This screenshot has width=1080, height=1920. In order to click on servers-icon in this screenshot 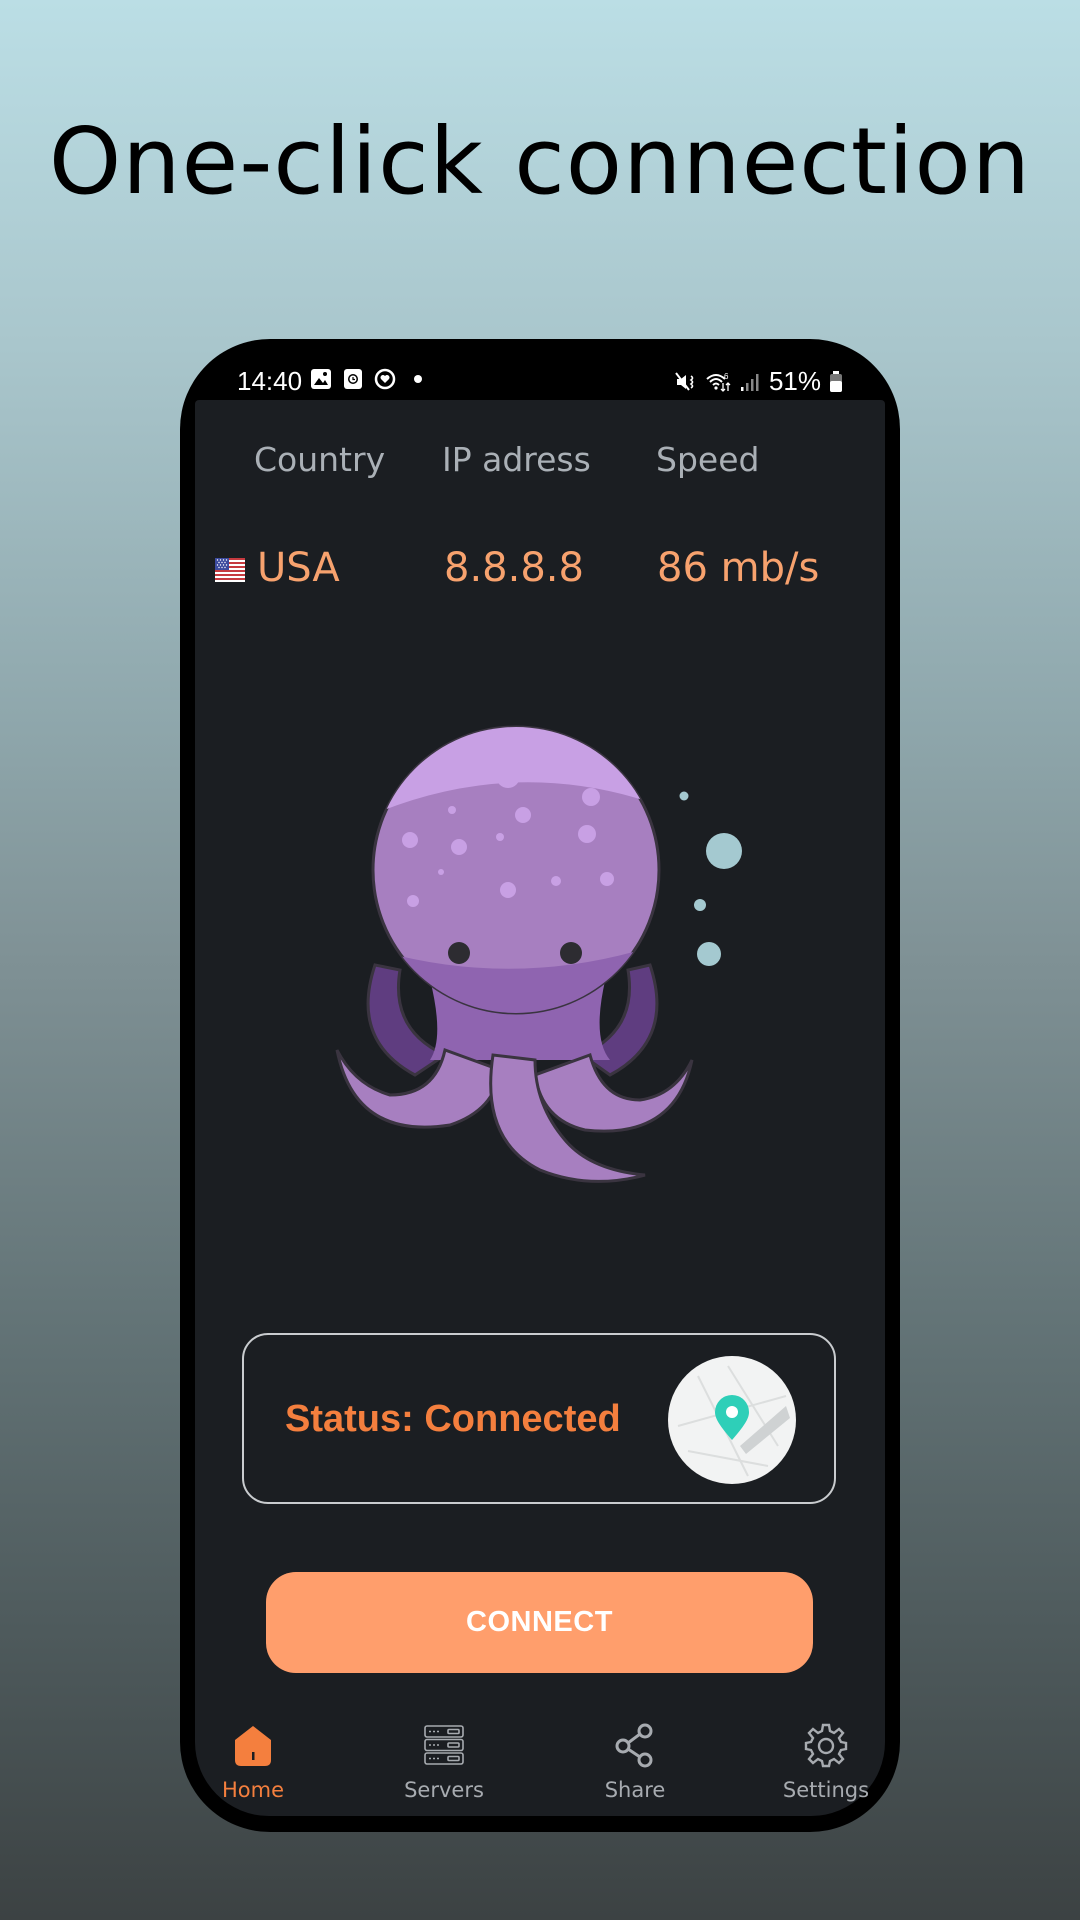, I will do `click(444, 1745)`.